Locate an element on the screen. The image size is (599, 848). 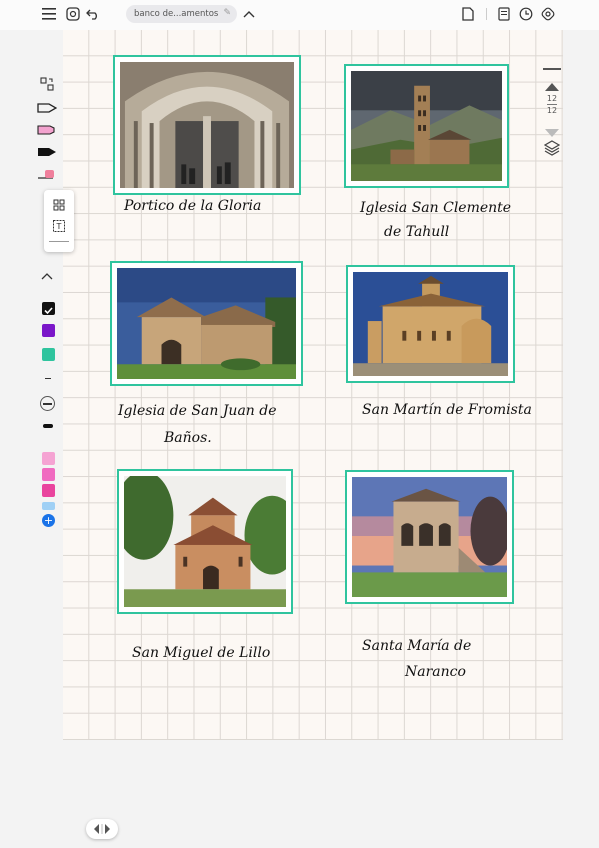
page-current: 12 is located at coordinates (552, 98).